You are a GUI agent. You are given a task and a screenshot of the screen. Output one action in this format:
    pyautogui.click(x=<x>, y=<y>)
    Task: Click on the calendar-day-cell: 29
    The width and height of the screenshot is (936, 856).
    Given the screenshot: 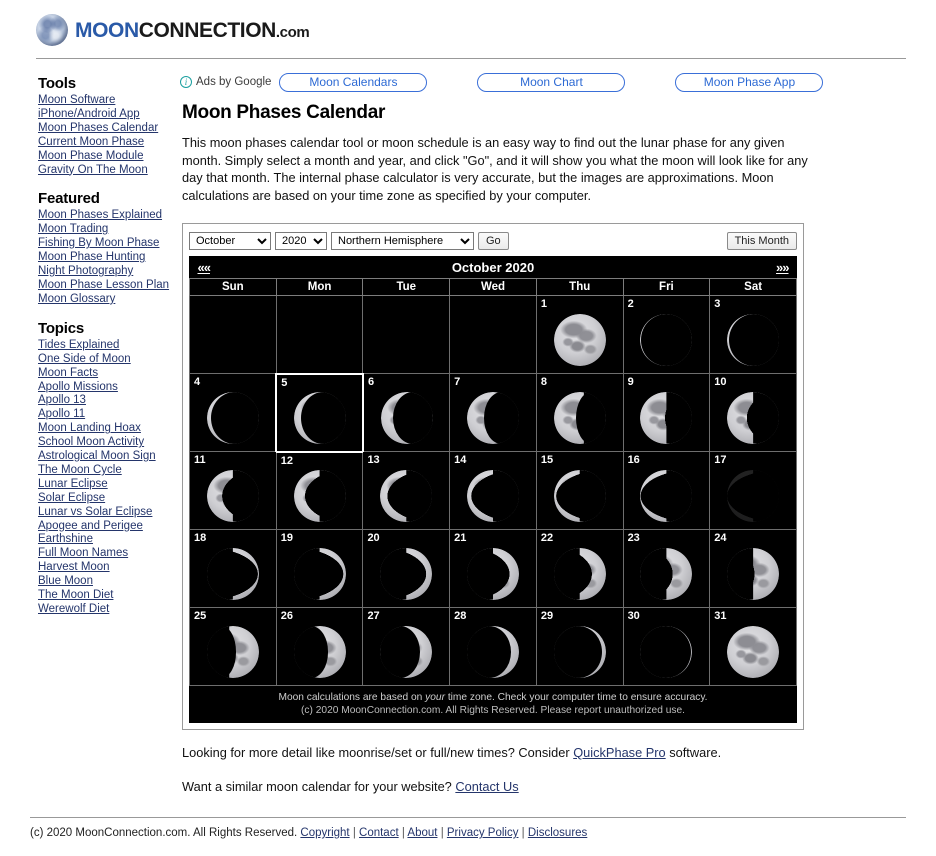 What is the action you would take?
    pyautogui.click(x=579, y=646)
    